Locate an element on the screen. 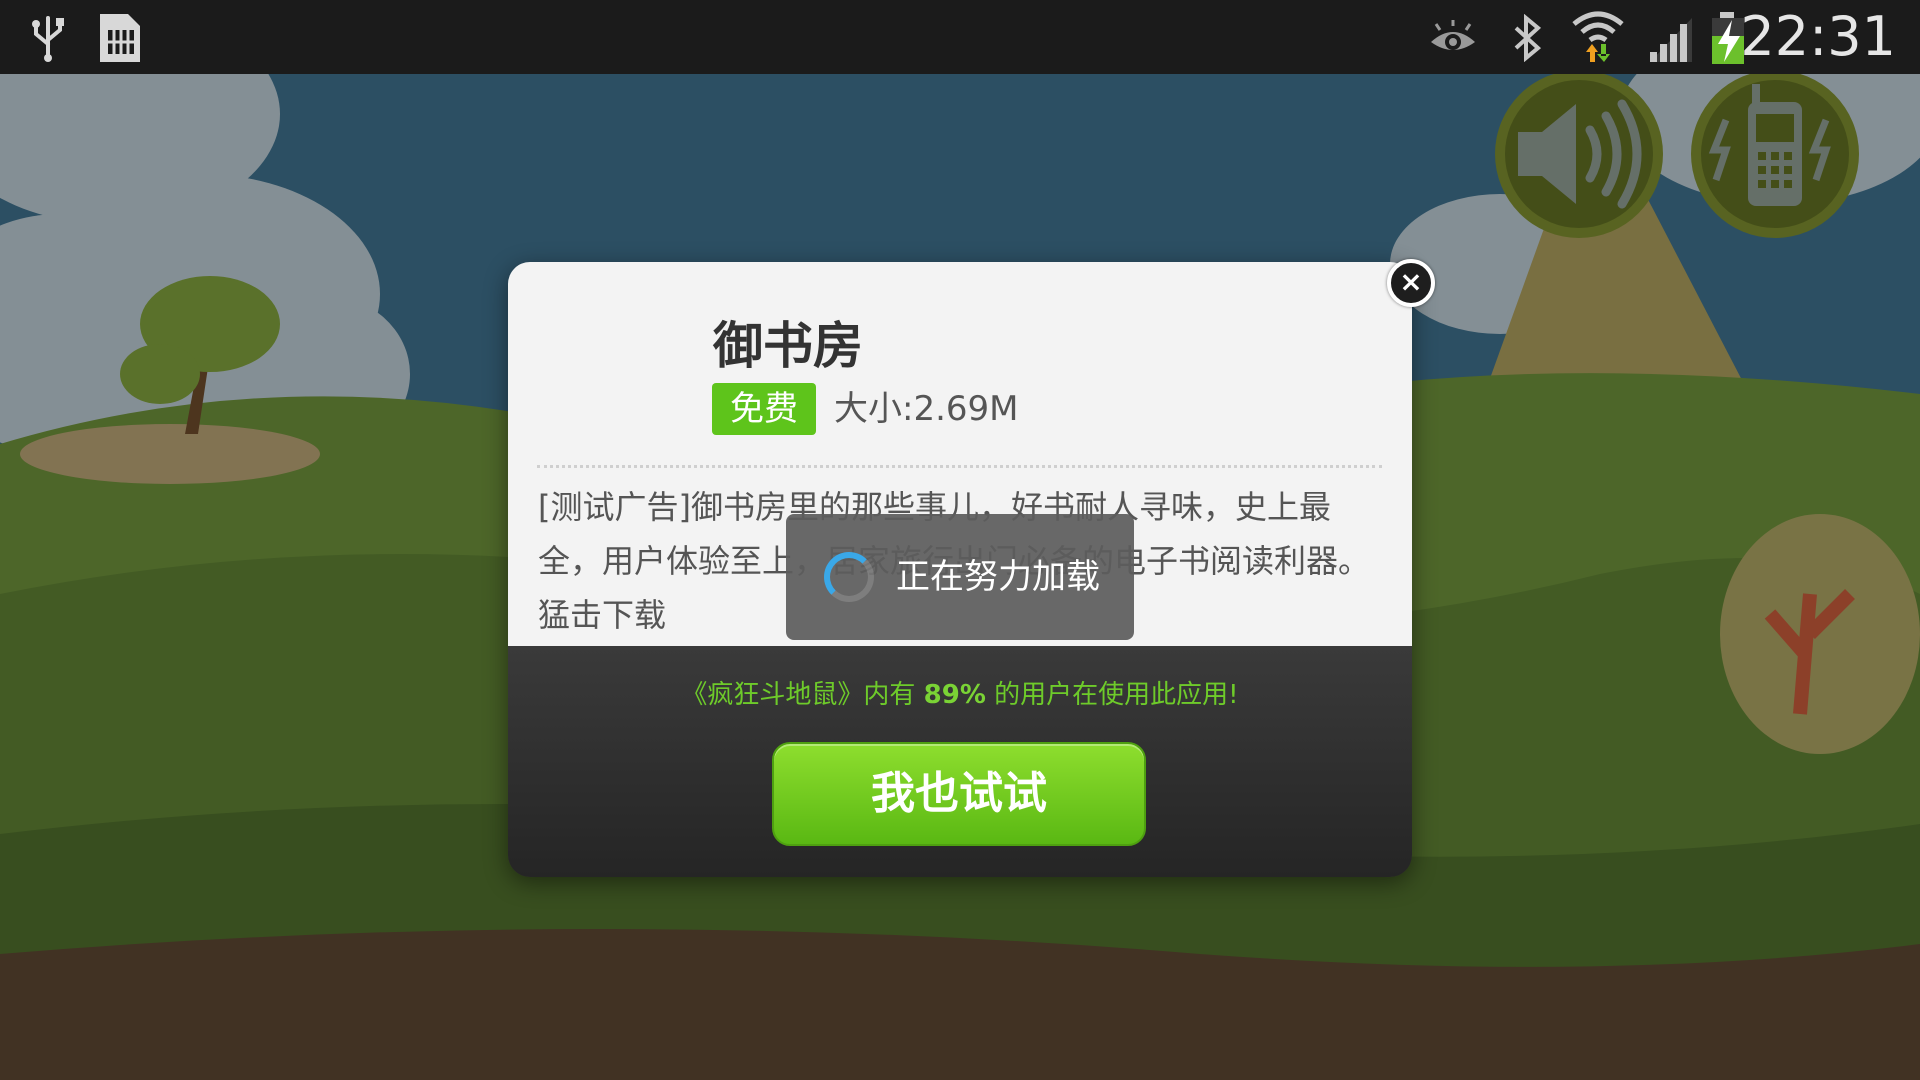 This screenshot has width=1920, height=1080. eye-icon is located at coordinates (1453, 40).